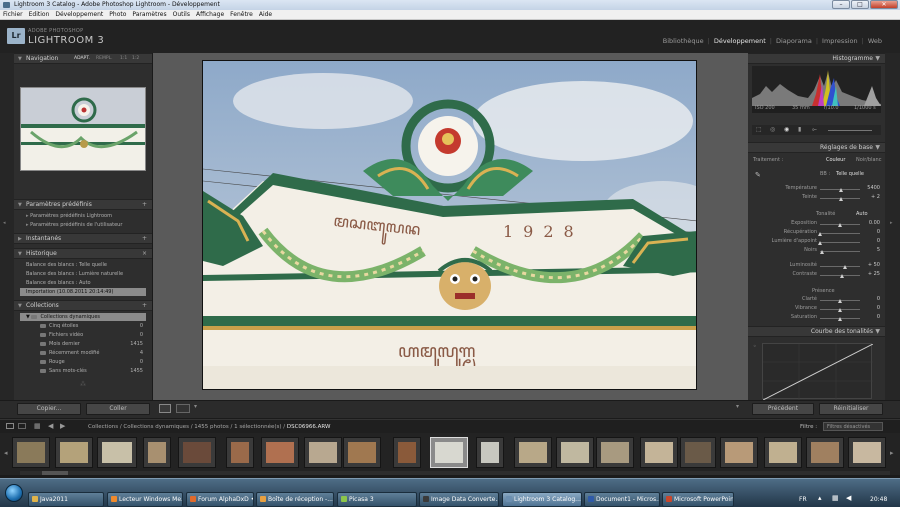 The height and width of the screenshot is (507, 900). I want to click on crop-icon: ⬚, so click(759, 129).